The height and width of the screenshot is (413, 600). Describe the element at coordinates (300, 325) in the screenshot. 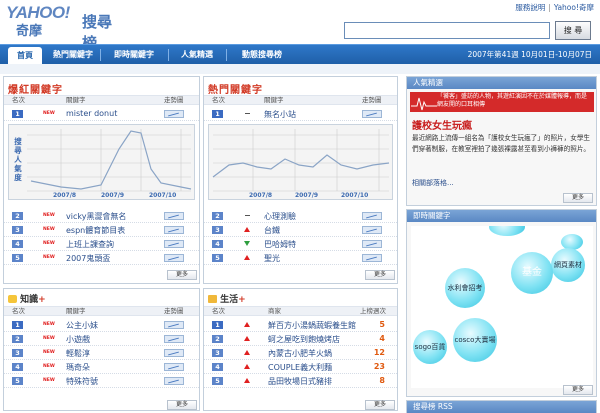

I see `list-item: 1 鮮百方小湯鍋蔬蝦養生館 5` at that location.